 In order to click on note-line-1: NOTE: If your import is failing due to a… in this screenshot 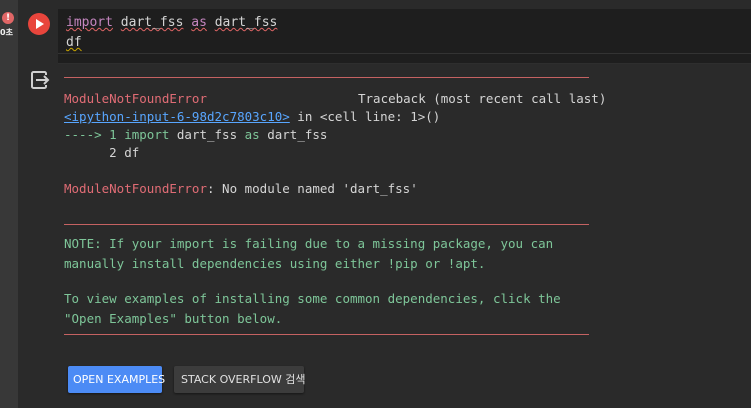, I will do `click(309, 243)`.